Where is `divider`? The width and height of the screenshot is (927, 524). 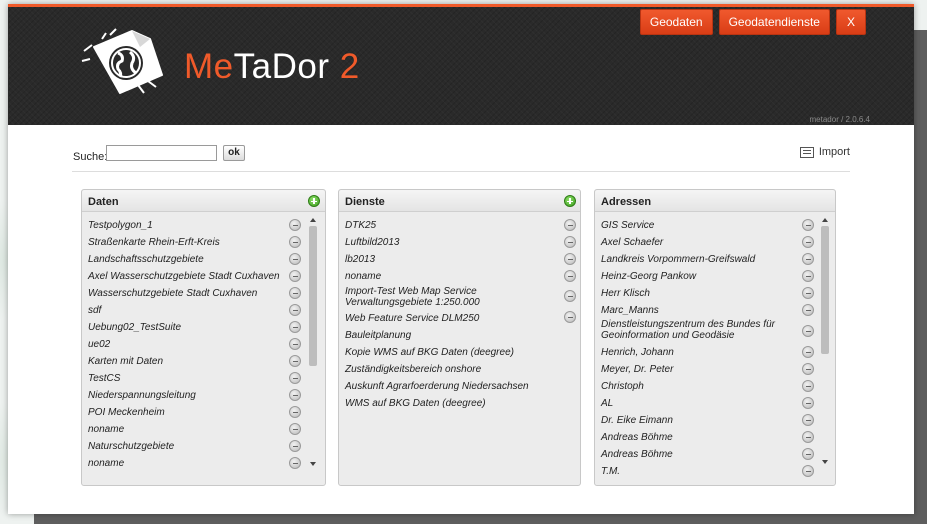
divider is located at coordinates (461, 171).